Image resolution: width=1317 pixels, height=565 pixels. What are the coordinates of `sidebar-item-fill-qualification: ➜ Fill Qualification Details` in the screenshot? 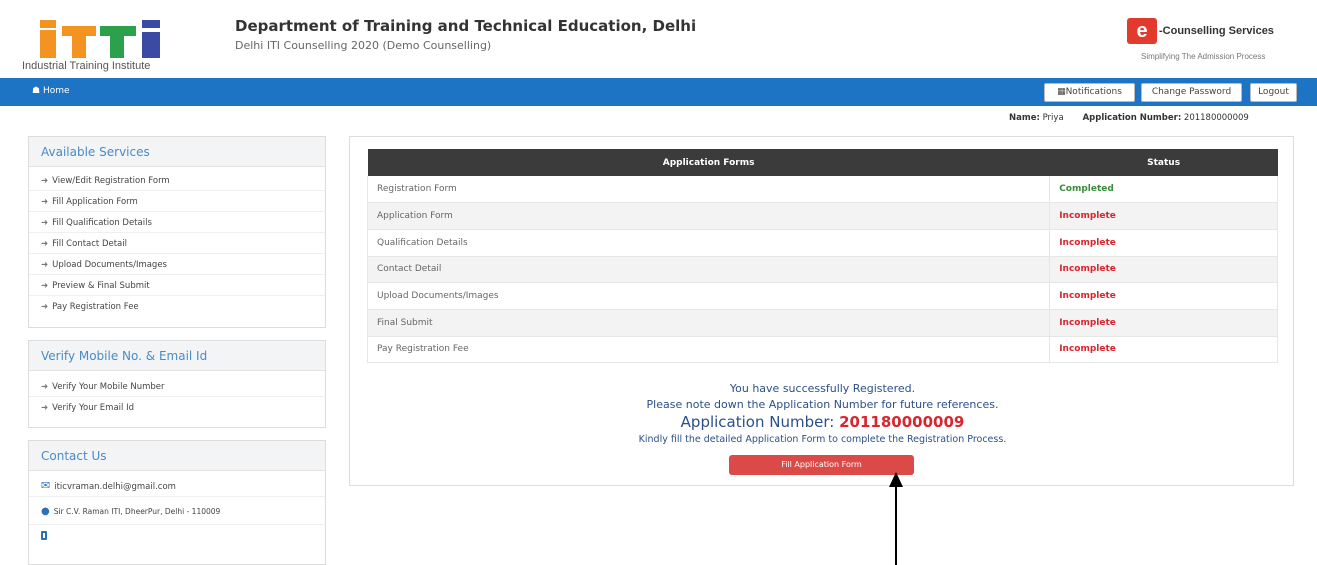 It's located at (177, 222).